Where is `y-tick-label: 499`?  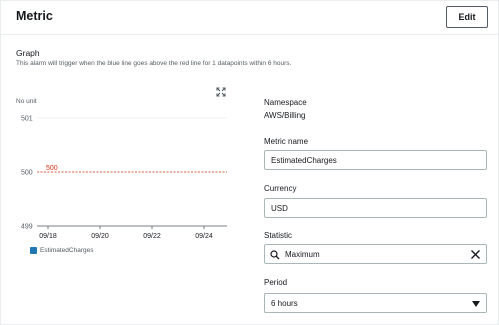 y-tick-label: 499 is located at coordinates (27, 227).